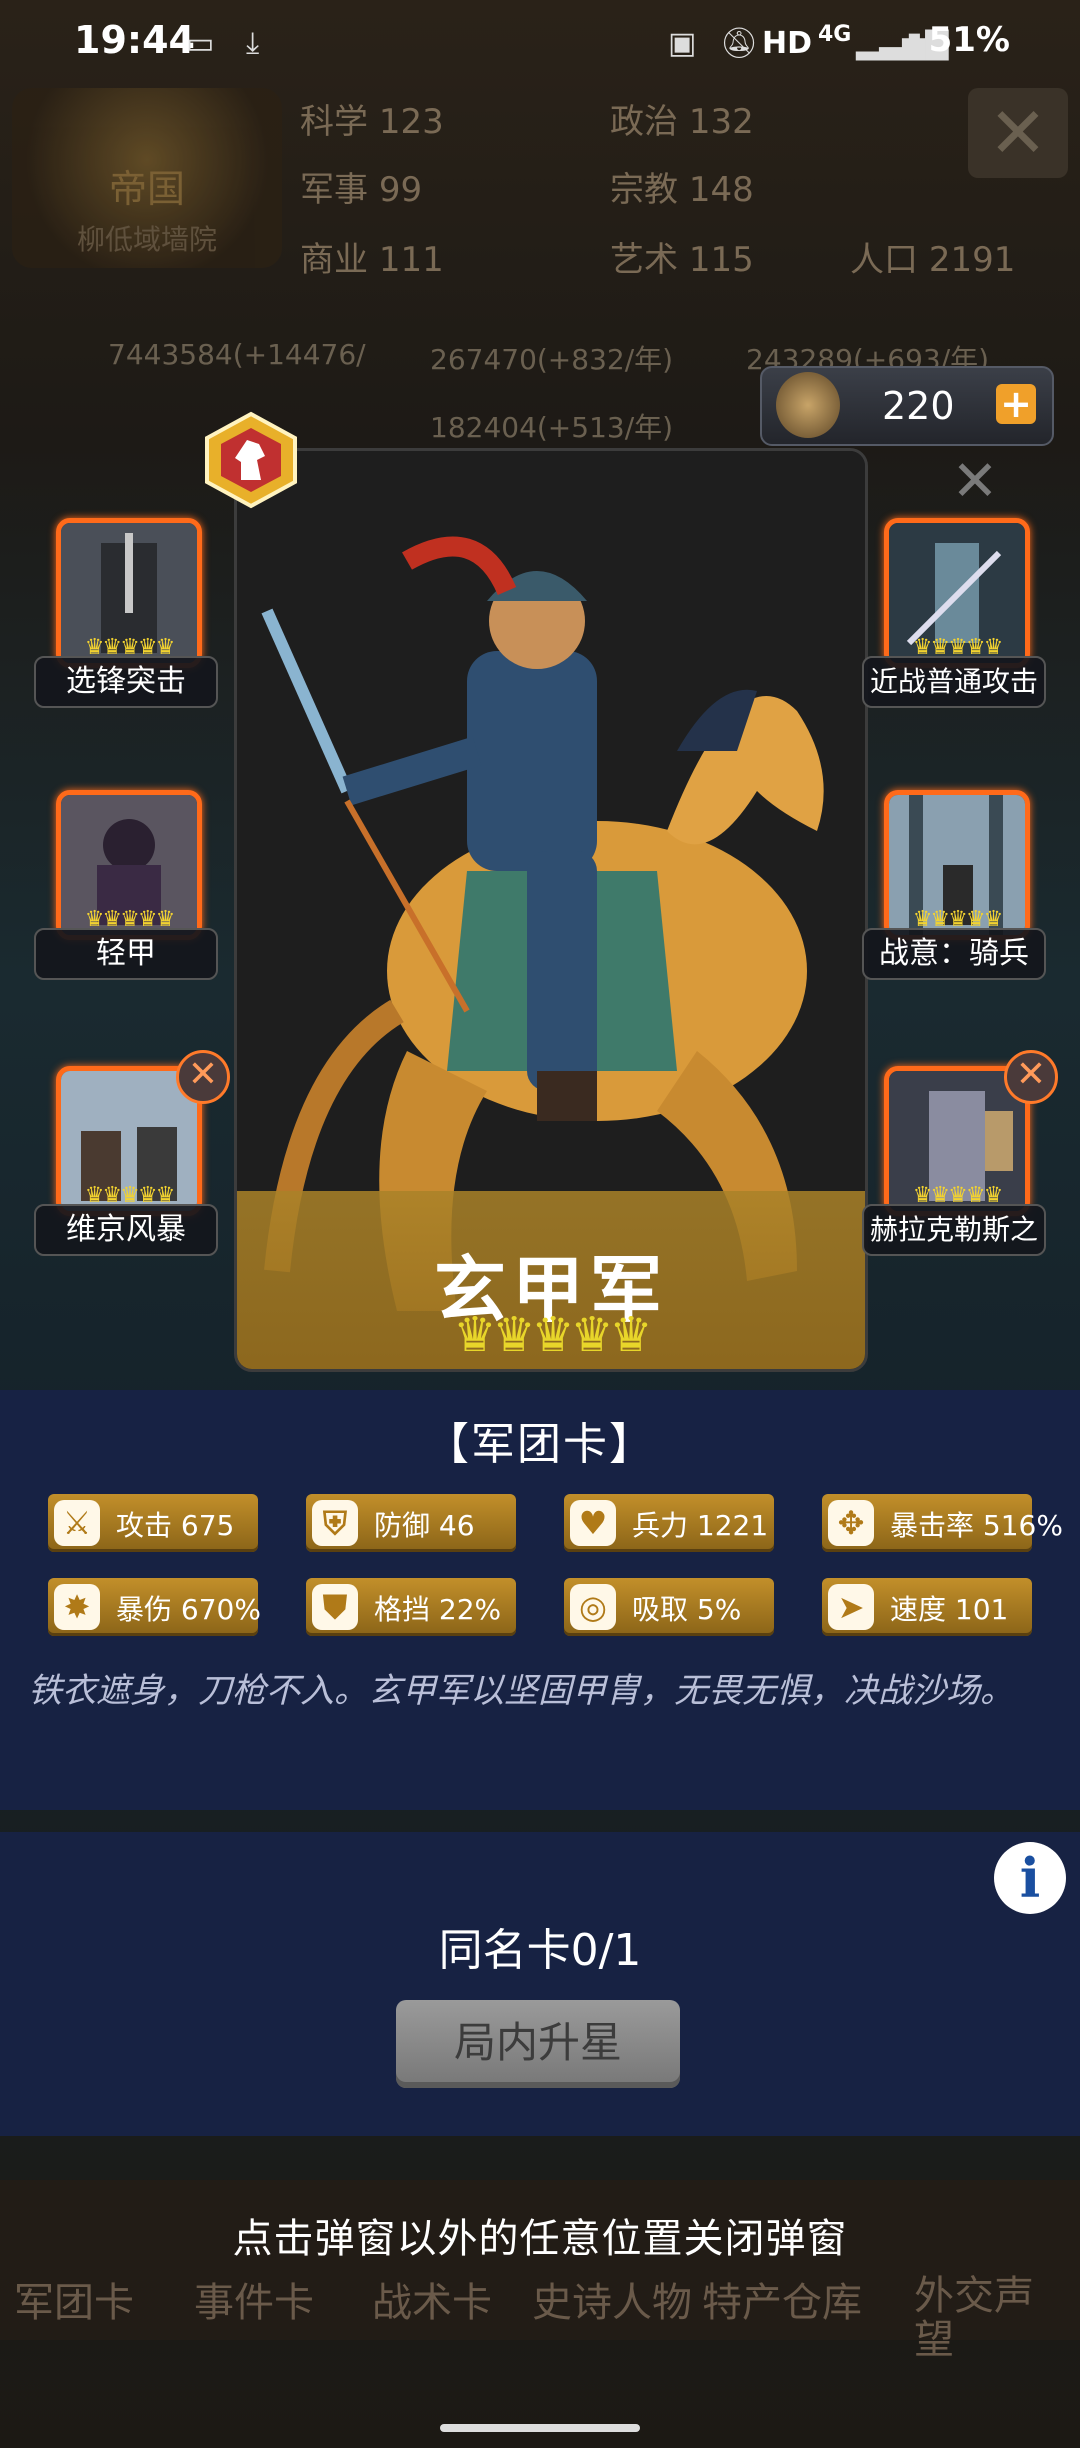 The image size is (1080, 2448). What do you see at coordinates (538, 2044) in the screenshot?
I see `upgrade-star-button: 局内升星` at bounding box center [538, 2044].